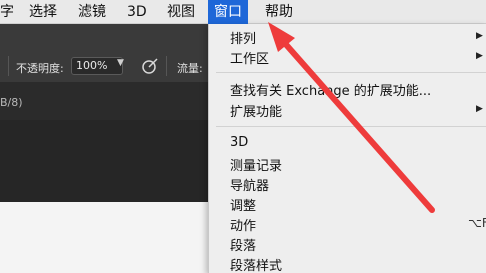 This screenshot has height=273, width=486. Describe the element at coordinates (228, 12) in the screenshot. I see `menu-window: 窗口` at that location.